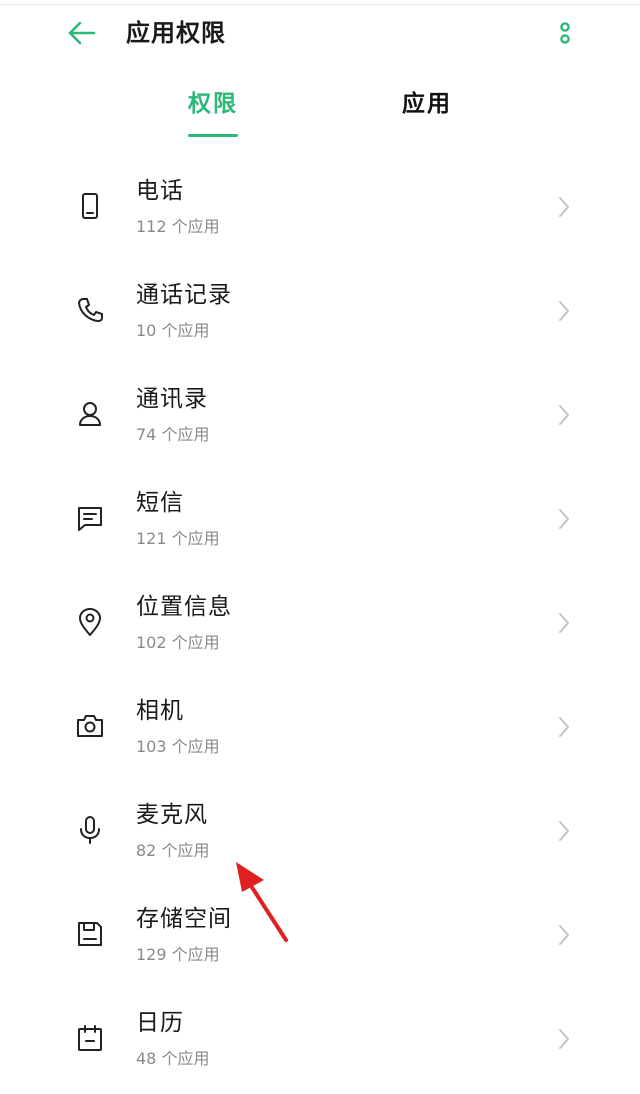  Describe the element at coordinates (160, 1023) in the screenshot. I see `permission-title: 日历` at that location.